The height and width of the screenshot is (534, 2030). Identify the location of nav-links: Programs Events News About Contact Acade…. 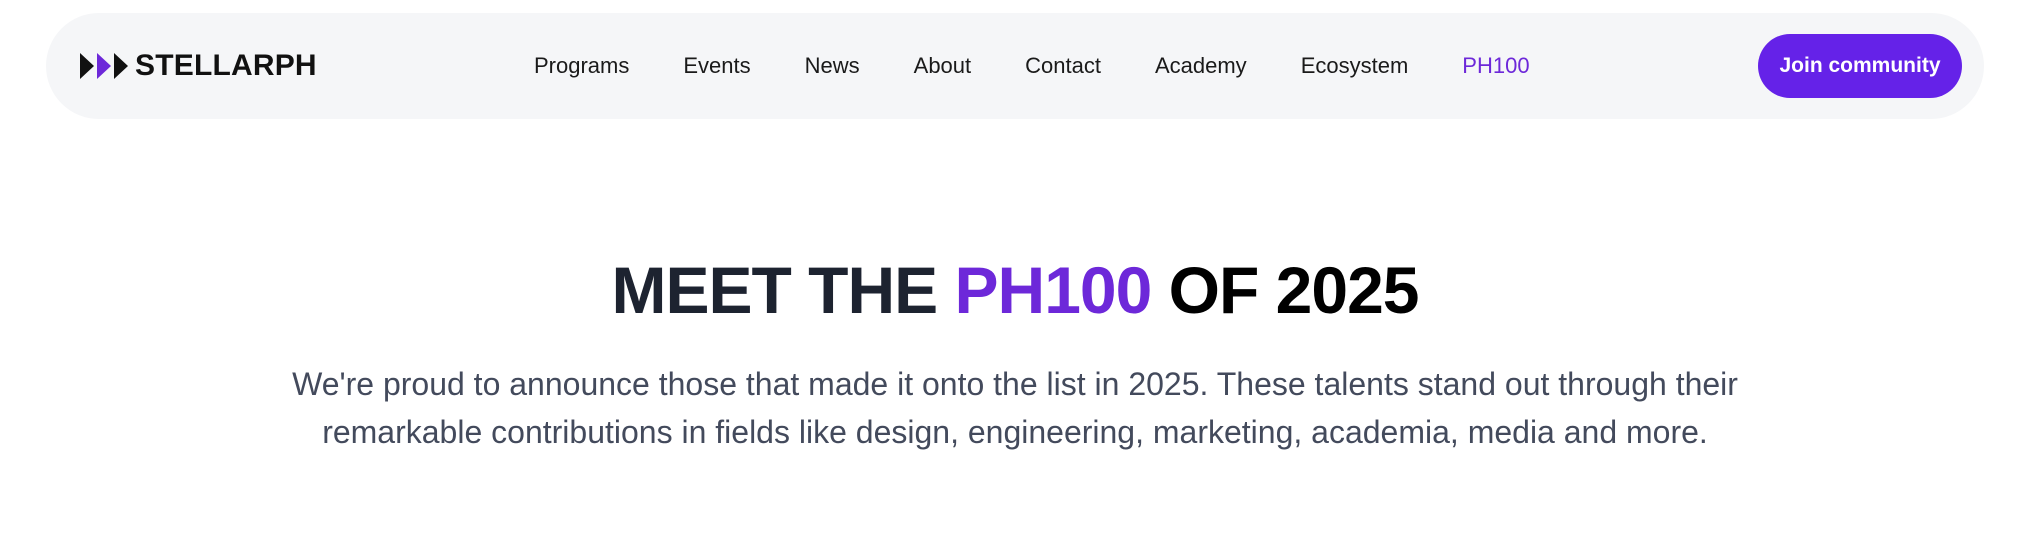
(1059, 66).